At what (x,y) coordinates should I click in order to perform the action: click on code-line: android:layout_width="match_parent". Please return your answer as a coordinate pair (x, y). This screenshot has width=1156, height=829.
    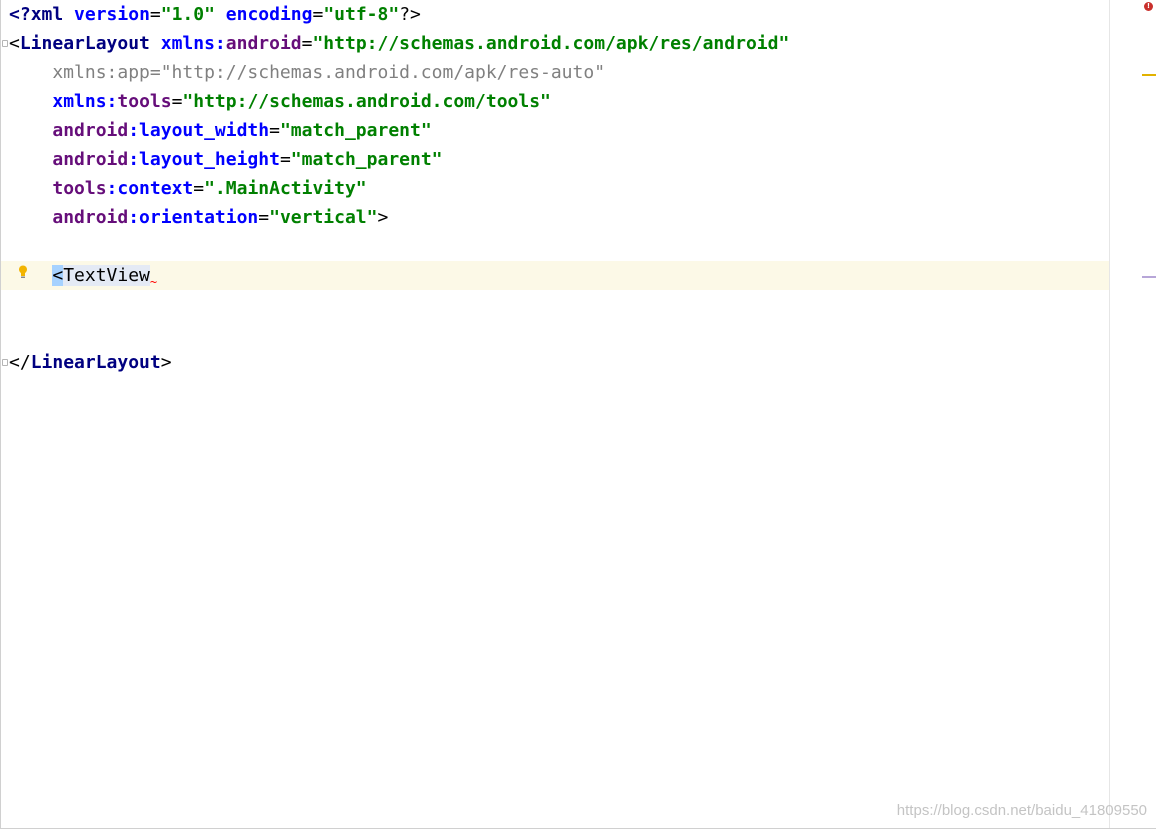
    Looking at the image, I should click on (554, 130).